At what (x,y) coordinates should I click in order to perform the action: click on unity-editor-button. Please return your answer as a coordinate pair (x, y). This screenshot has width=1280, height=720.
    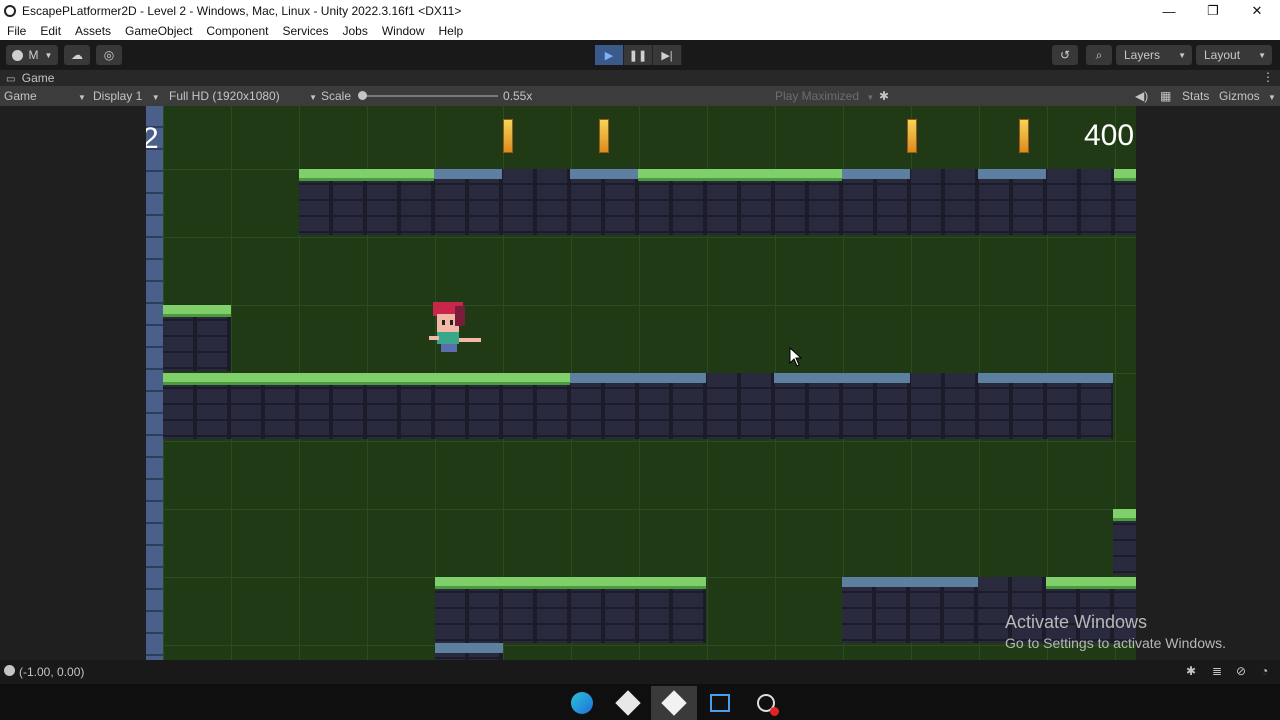
    Looking at the image, I should click on (674, 703).